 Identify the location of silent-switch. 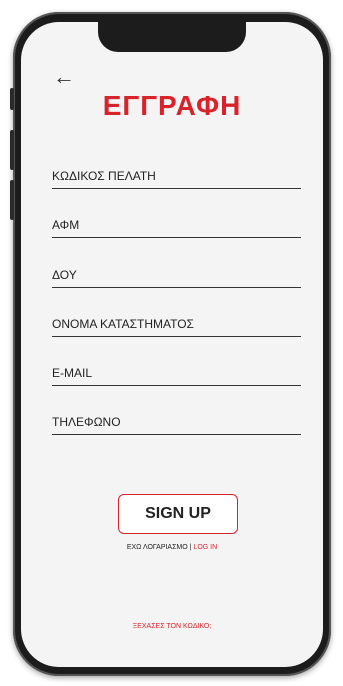
(12, 99).